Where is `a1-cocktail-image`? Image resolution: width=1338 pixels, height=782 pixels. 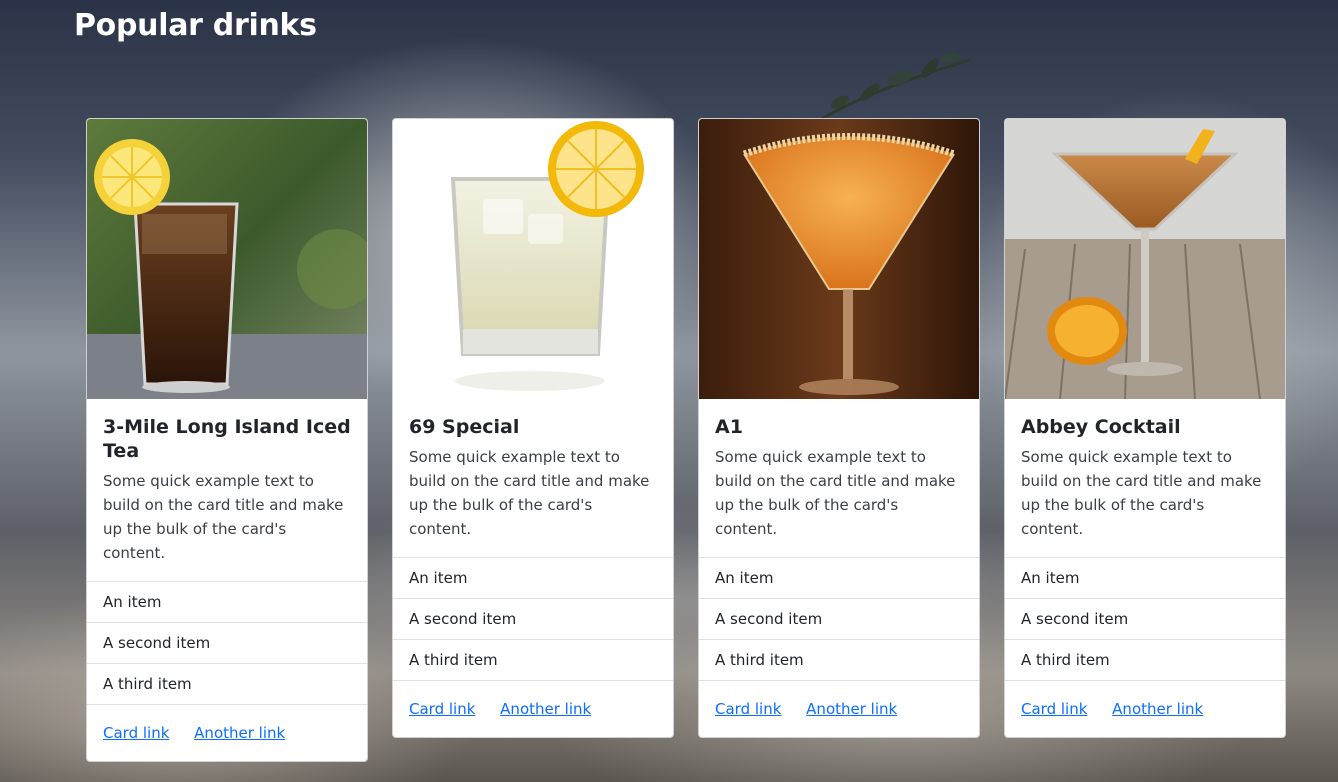 a1-cocktail-image is located at coordinates (839, 259).